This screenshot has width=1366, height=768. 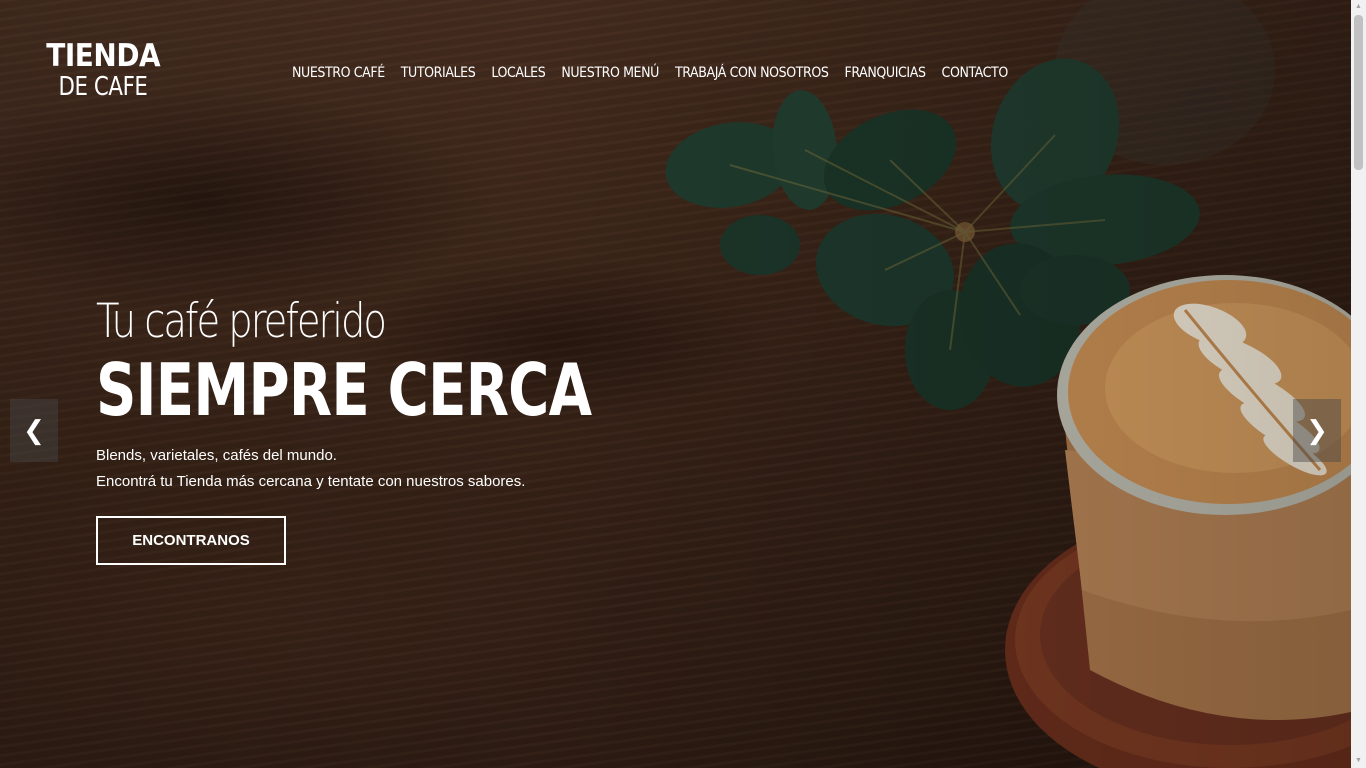 What do you see at coordinates (1358, 7) in the screenshot?
I see `scroll-up-arrow-icon: ▲` at bounding box center [1358, 7].